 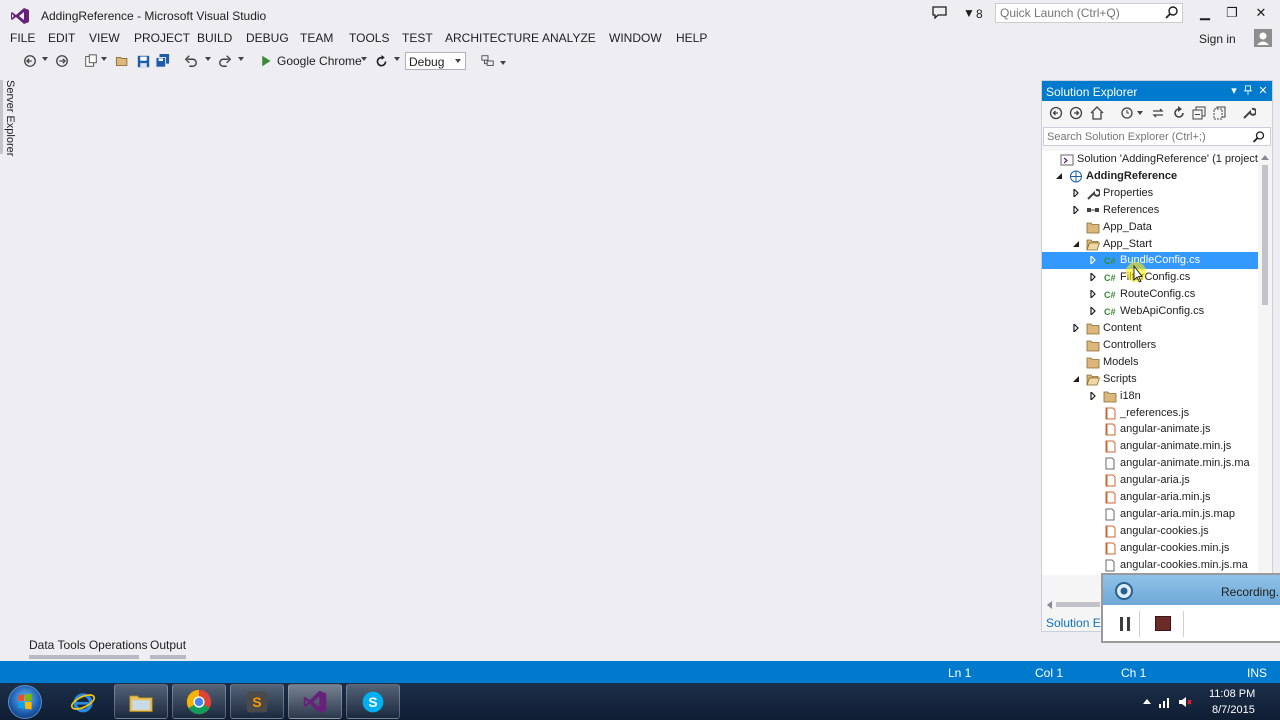 I want to click on quick-launch, so click(x=1089, y=13).